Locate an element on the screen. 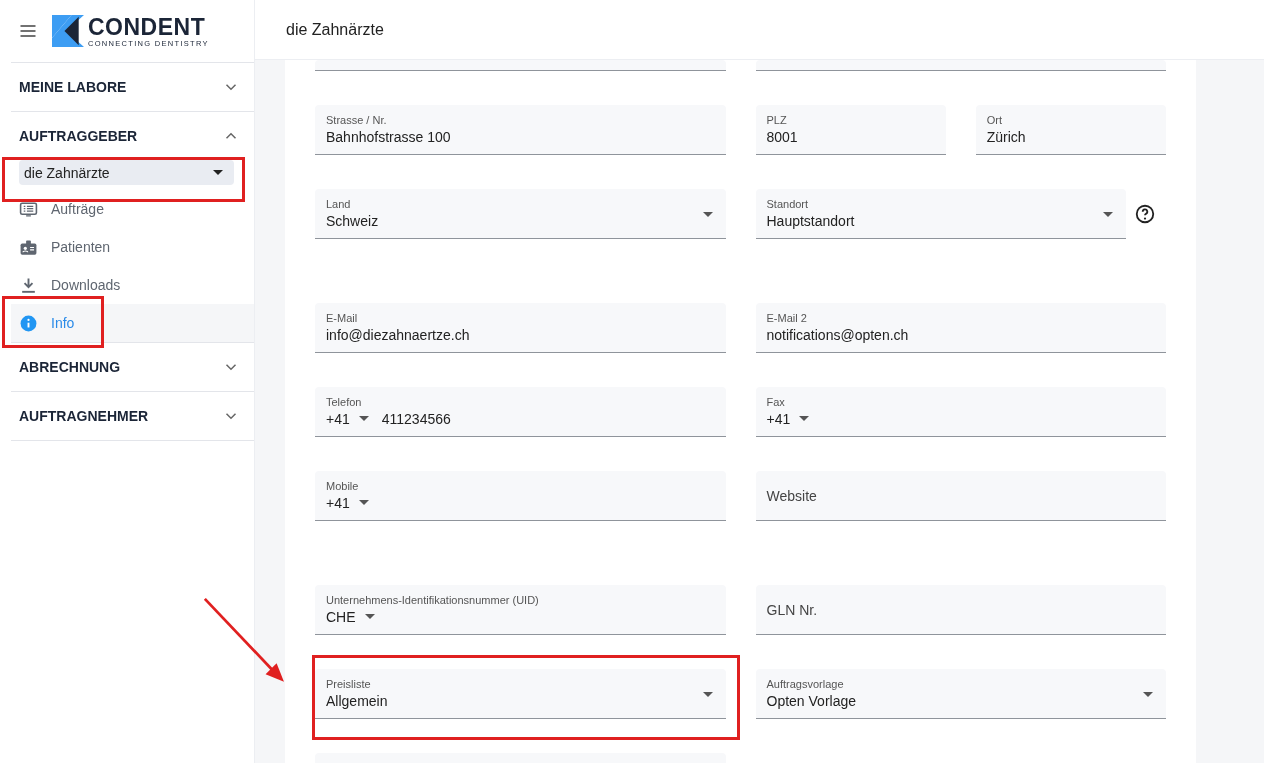 The height and width of the screenshot is (763, 1264). section-header: AUFTRAGNEHMER is located at coordinates (132, 416).